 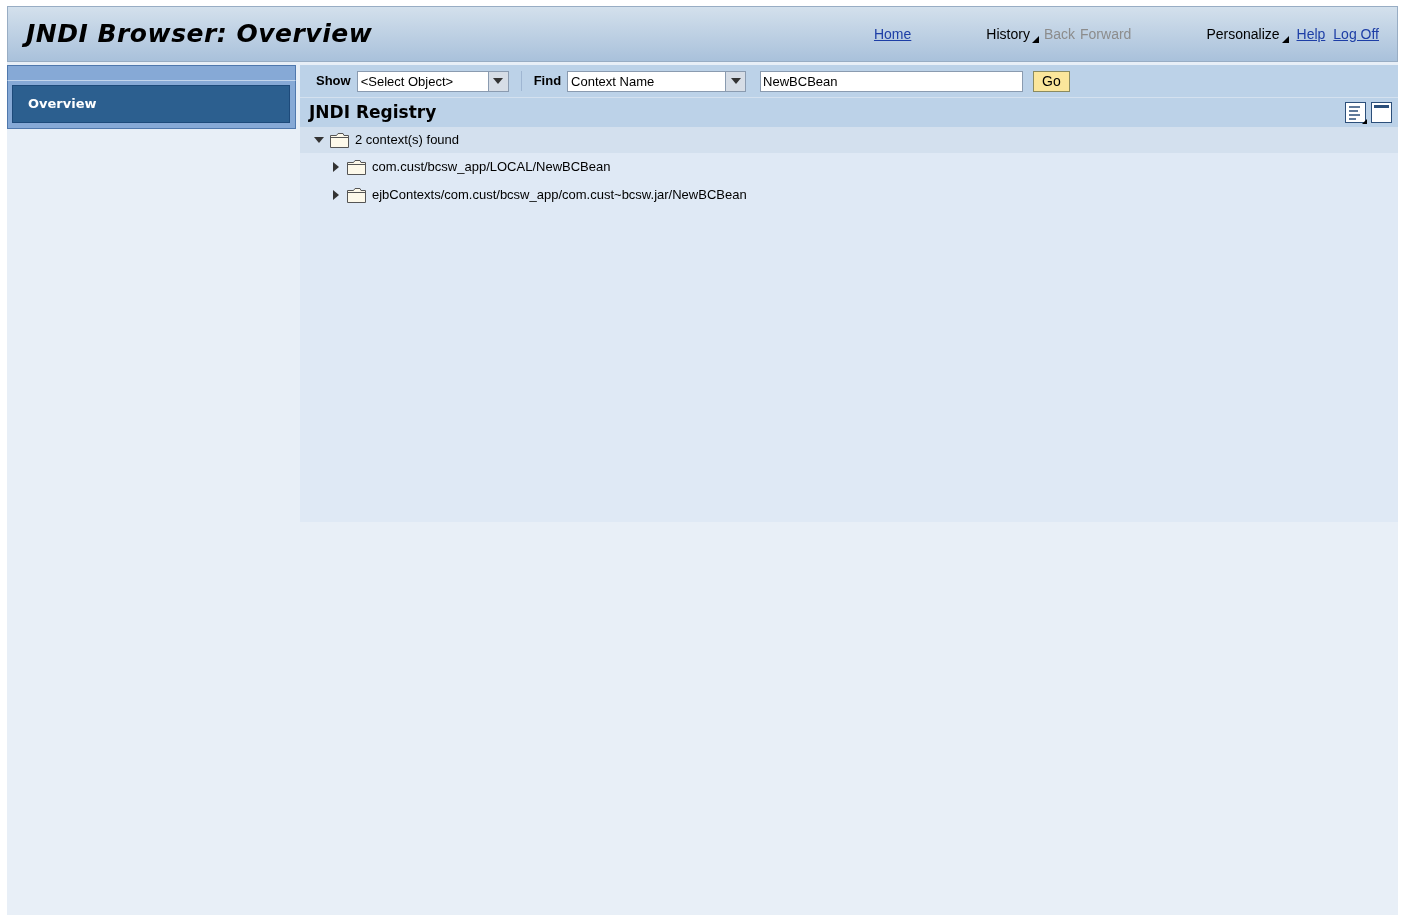 What do you see at coordinates (1059, 34) in the screenshot?
I see `nav-text: Back` at bounding box center [1059, 34].